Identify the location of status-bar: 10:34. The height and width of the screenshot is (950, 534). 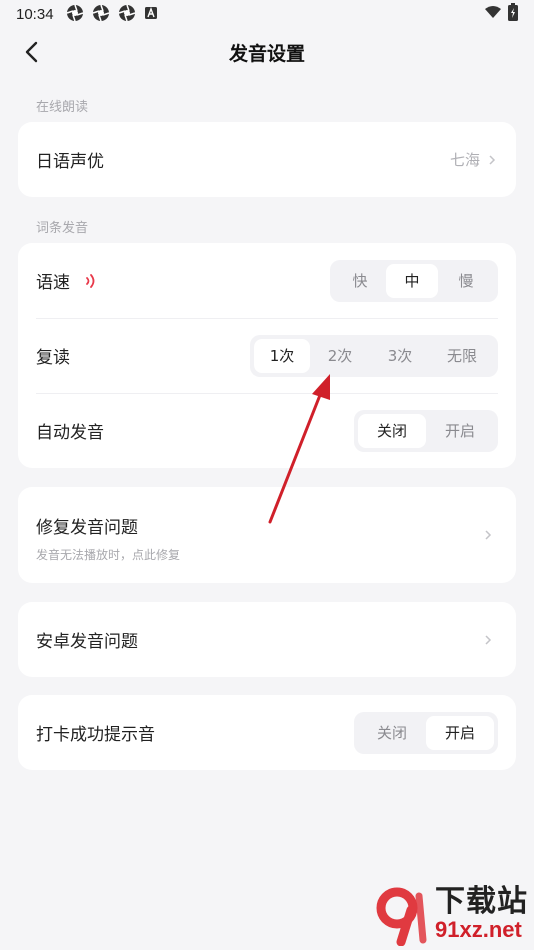
(267, 14).